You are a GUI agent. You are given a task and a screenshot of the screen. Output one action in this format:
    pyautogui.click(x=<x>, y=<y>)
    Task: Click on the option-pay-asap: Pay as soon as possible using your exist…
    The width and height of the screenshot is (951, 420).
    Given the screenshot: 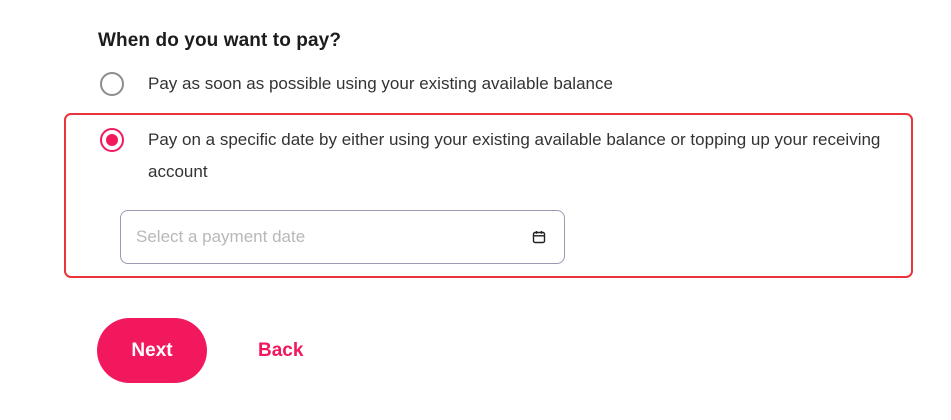 What is the action you would take?
    pyautogui.click(x=356, y=86)
    